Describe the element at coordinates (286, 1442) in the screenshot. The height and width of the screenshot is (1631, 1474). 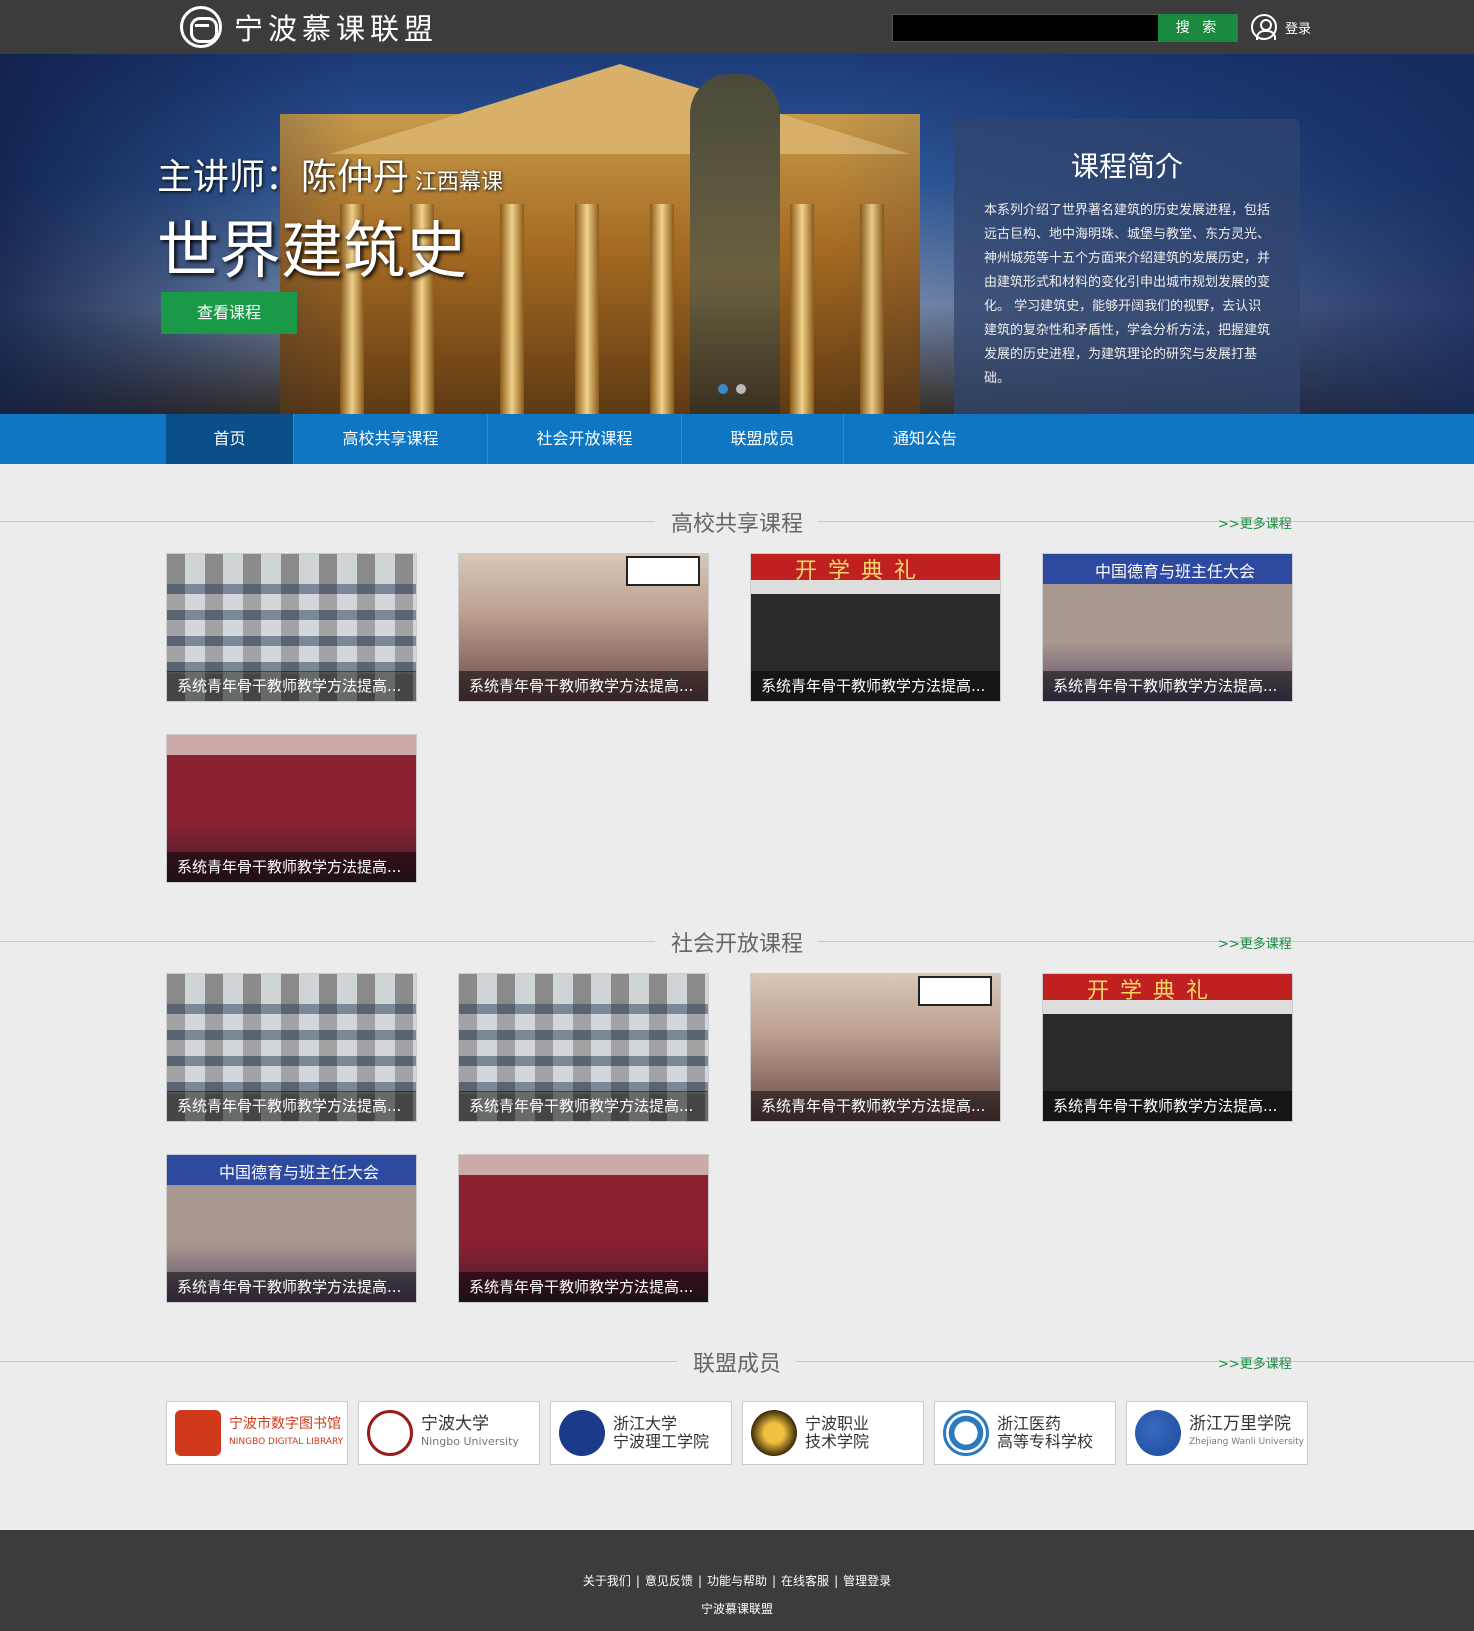
I see `member-sub: NINGBO DIGITAL LIBRARY` at that location.